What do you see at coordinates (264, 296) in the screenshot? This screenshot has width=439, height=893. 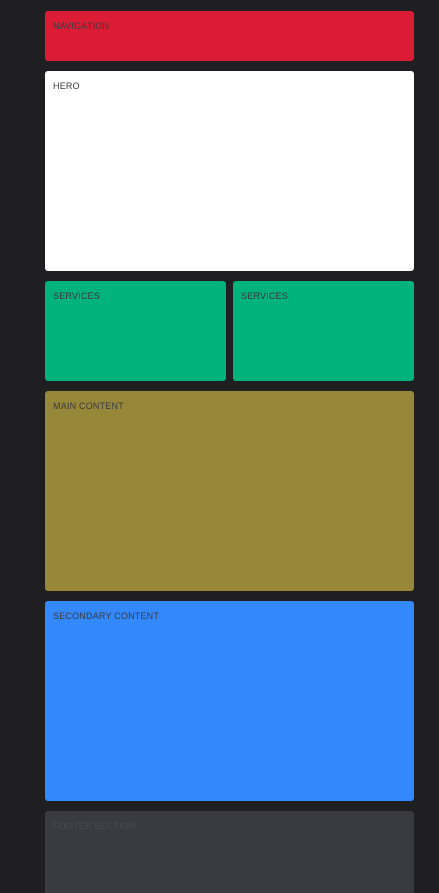 I see `services-label-right: SERVICES` at bounding box center [264, 296].